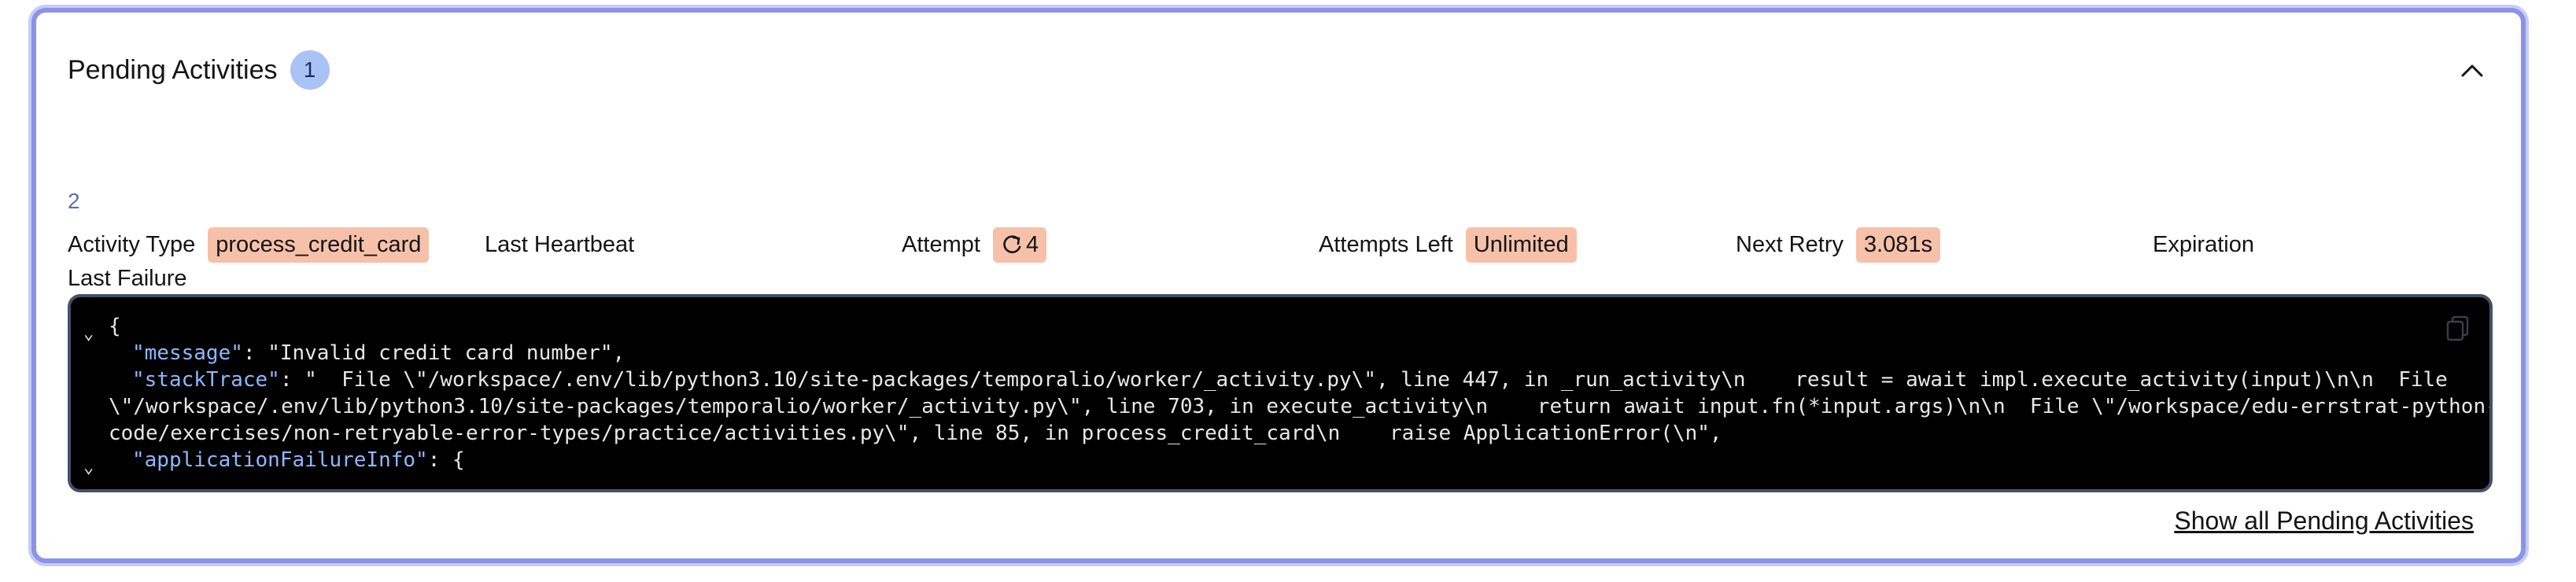  Describe the element at coordinates (127, 278) in the screenshot. I see `last-failure-label: Last Failure` at that location.